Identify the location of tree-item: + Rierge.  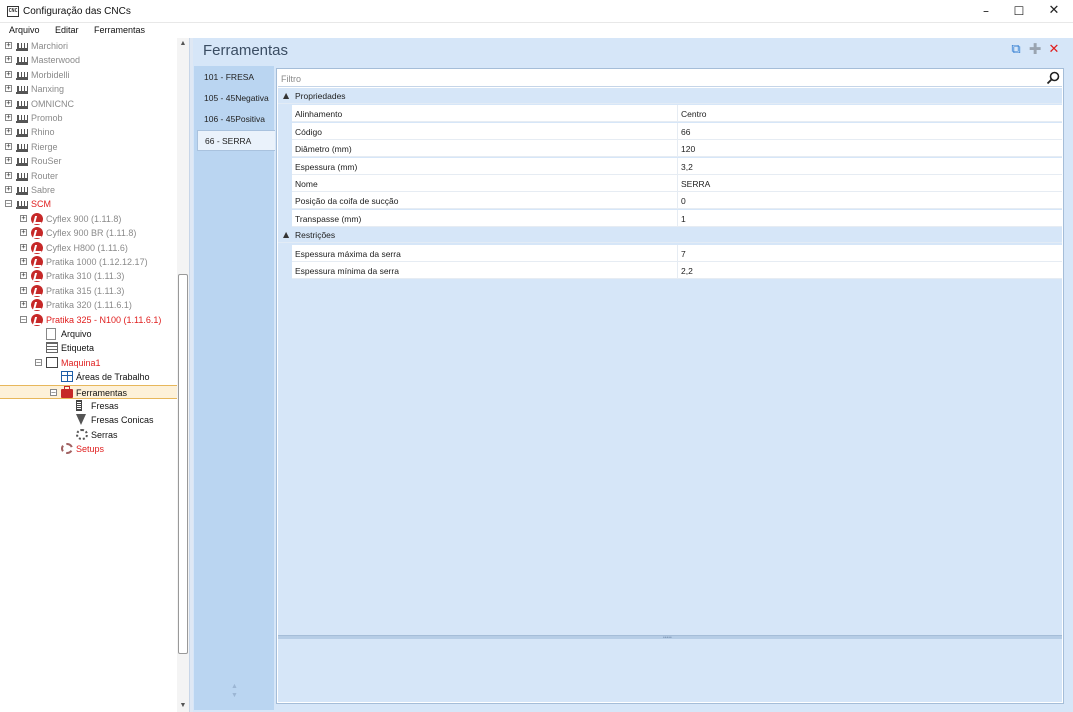
(88, 147).